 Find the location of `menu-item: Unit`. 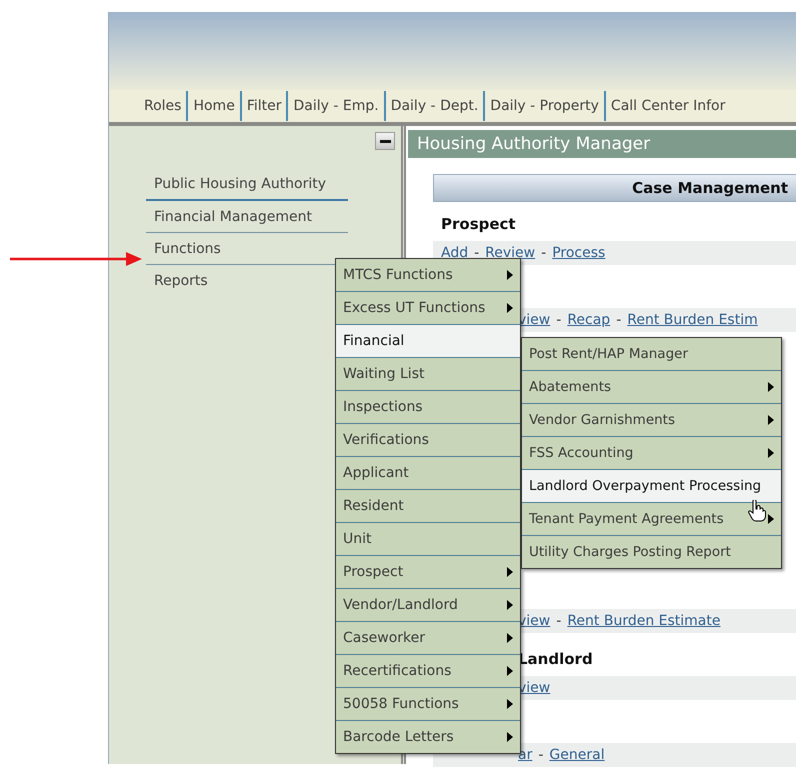

menu-item: Unit is located at coordinates (428, 539).